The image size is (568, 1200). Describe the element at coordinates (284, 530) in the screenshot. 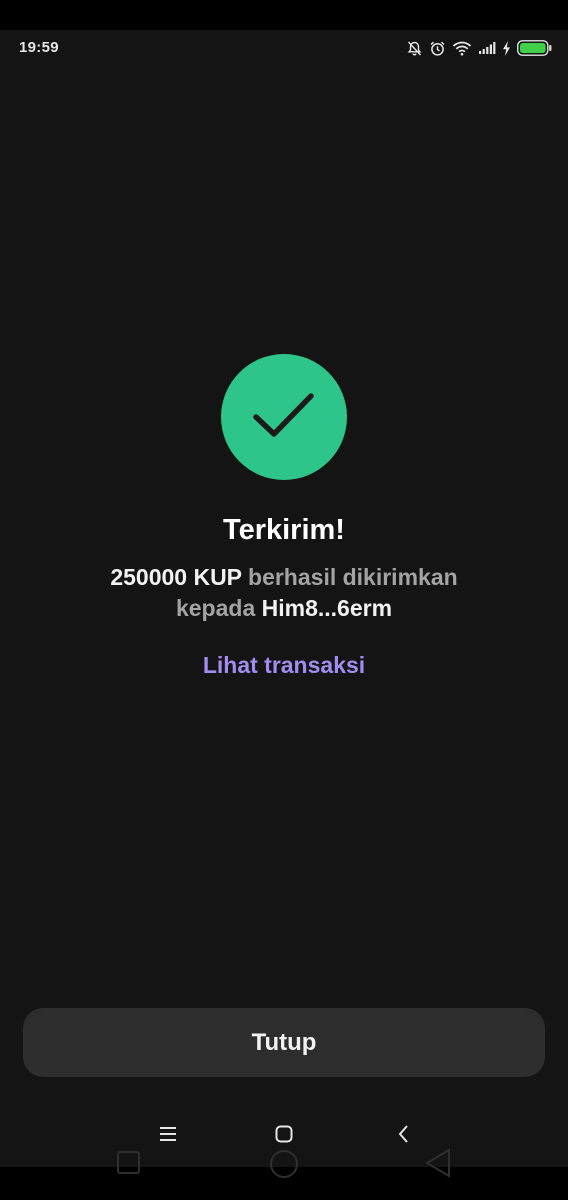

I see `success-title: Terkirim!` at that location.